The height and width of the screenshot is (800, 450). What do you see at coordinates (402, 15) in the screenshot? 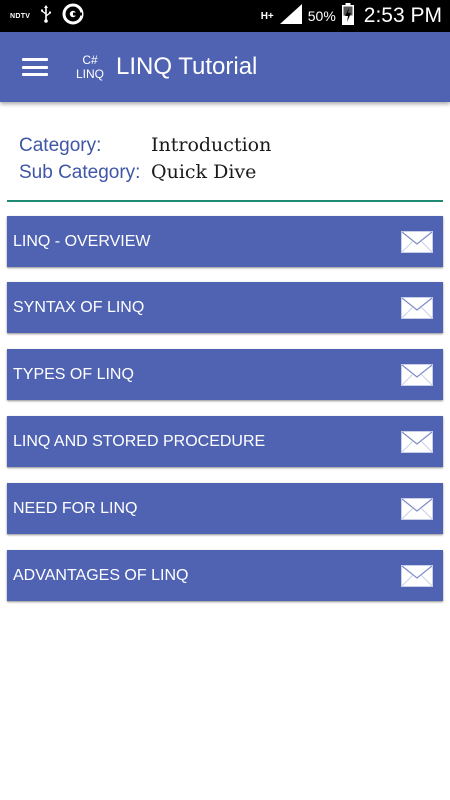
I see `clock: 2:53 PM` at bounding box center [402, 15].